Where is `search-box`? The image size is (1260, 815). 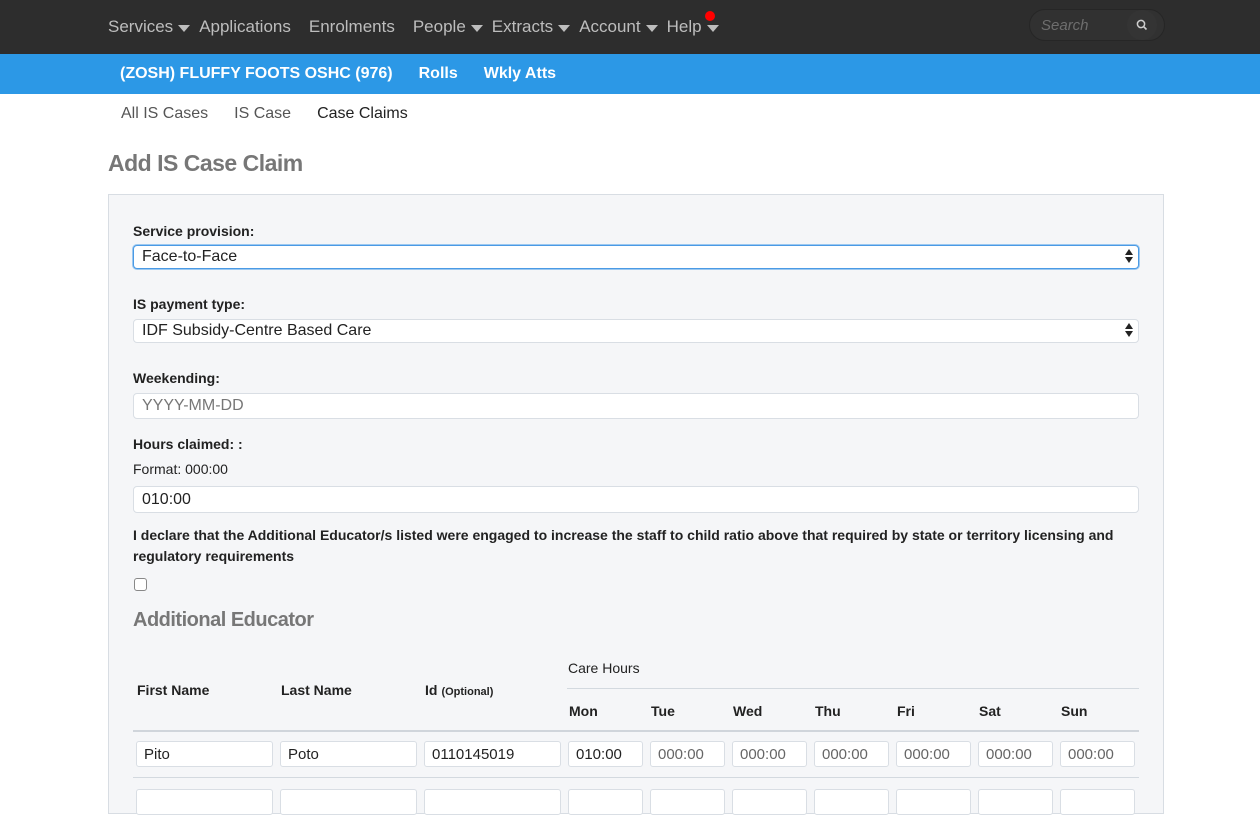 search-box is located at coordinates (1097, 25).